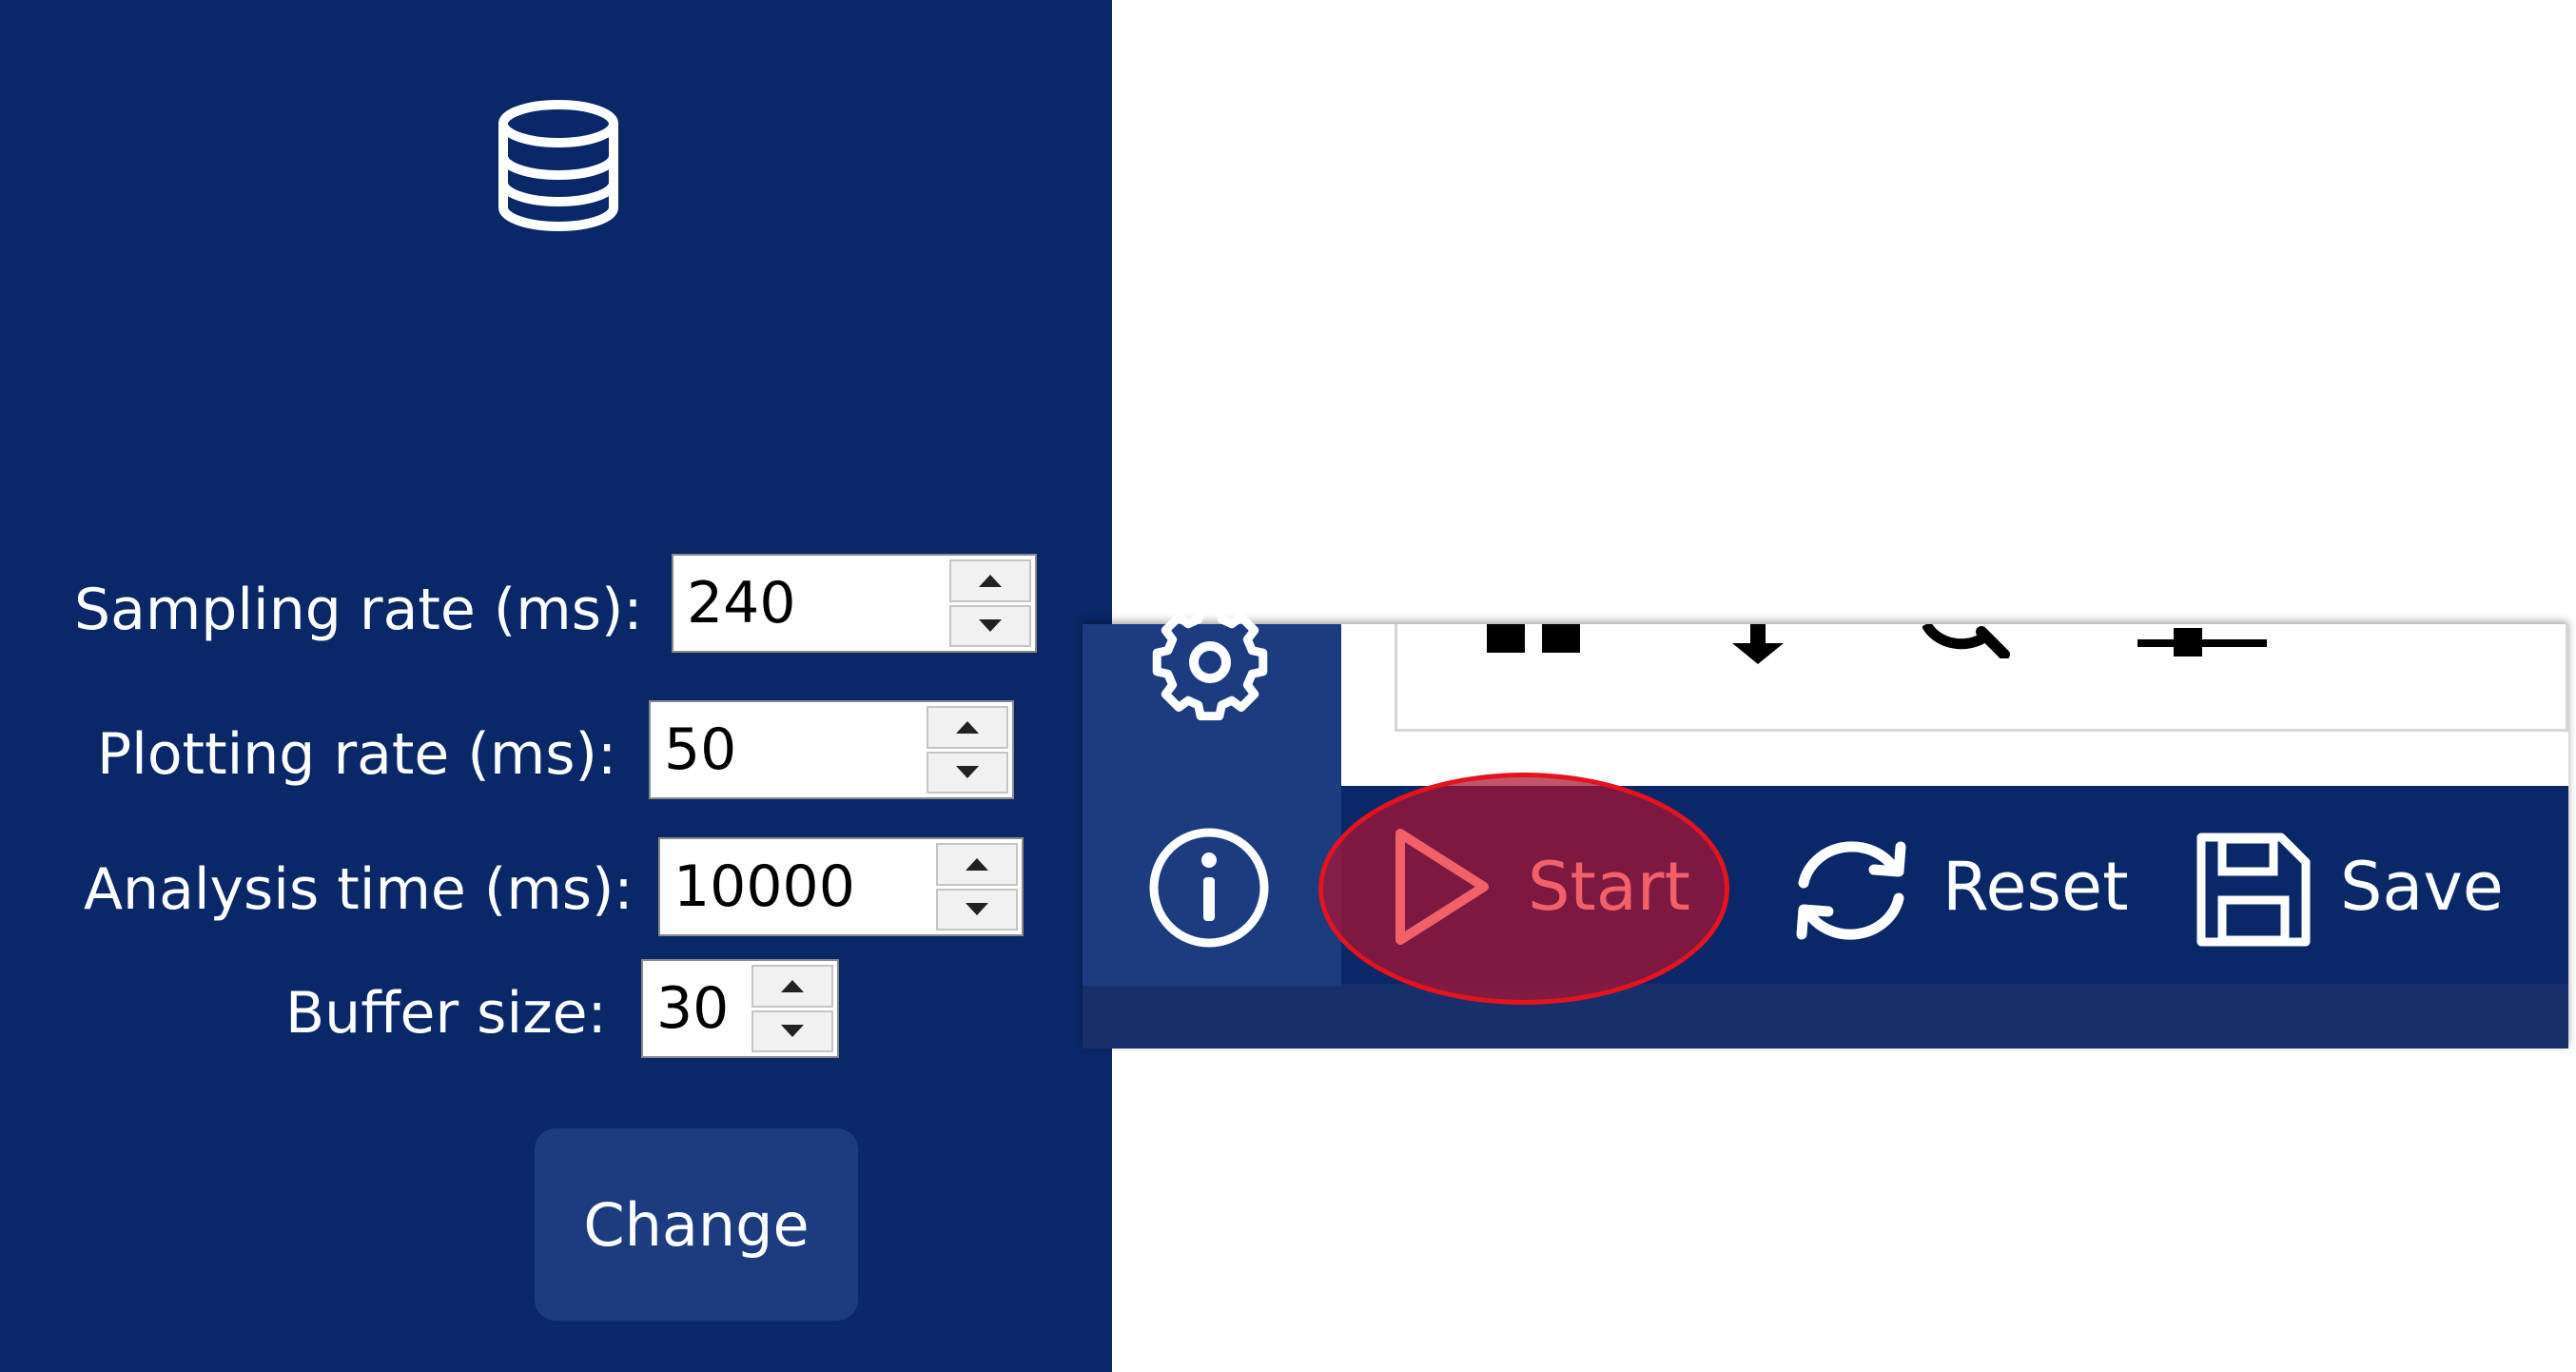  Describe the element at coordinates (1966, 641) in the screenshot. I see `zoom-icon` at that location.